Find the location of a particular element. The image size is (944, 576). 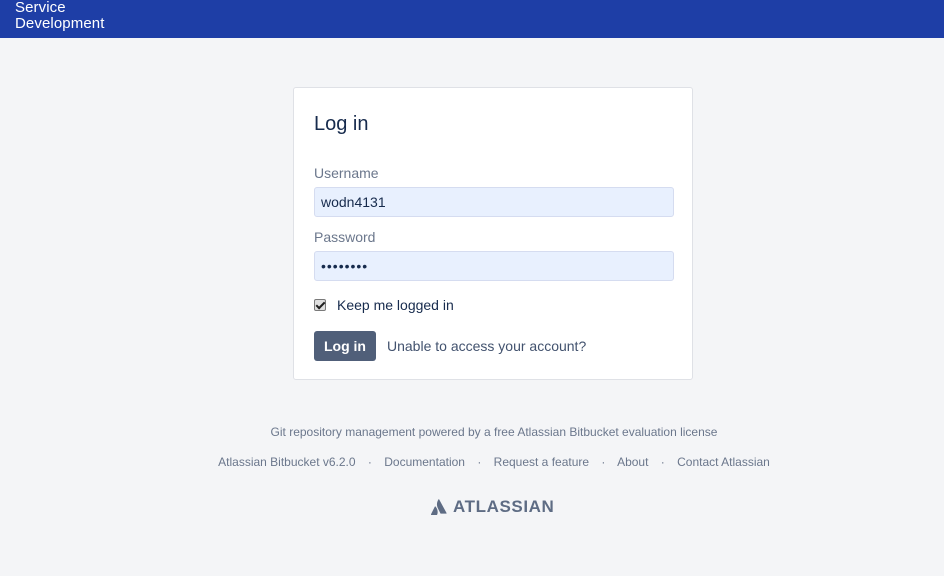

documentation-link: Documentation is located at coordinates (424, 462).